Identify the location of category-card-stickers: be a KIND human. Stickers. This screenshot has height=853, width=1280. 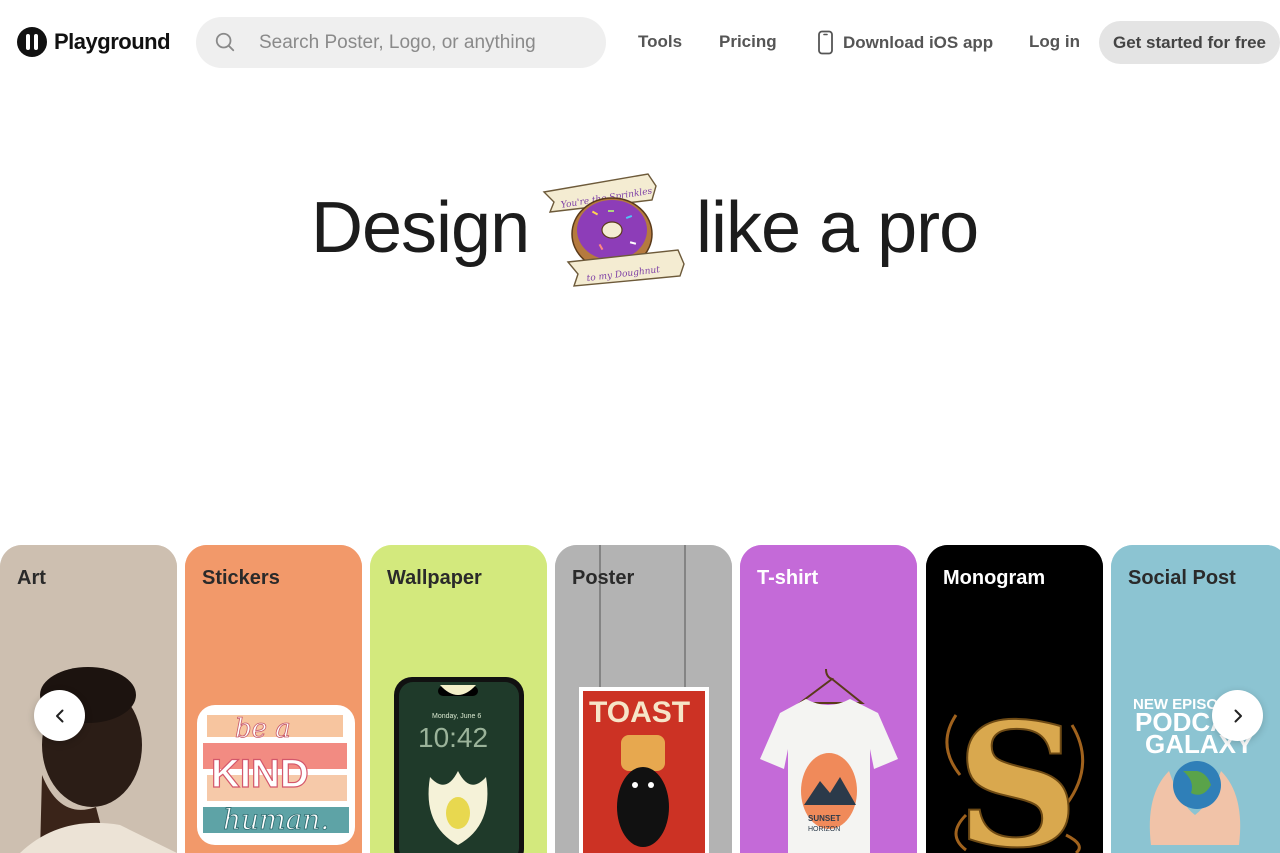
(273, 699).